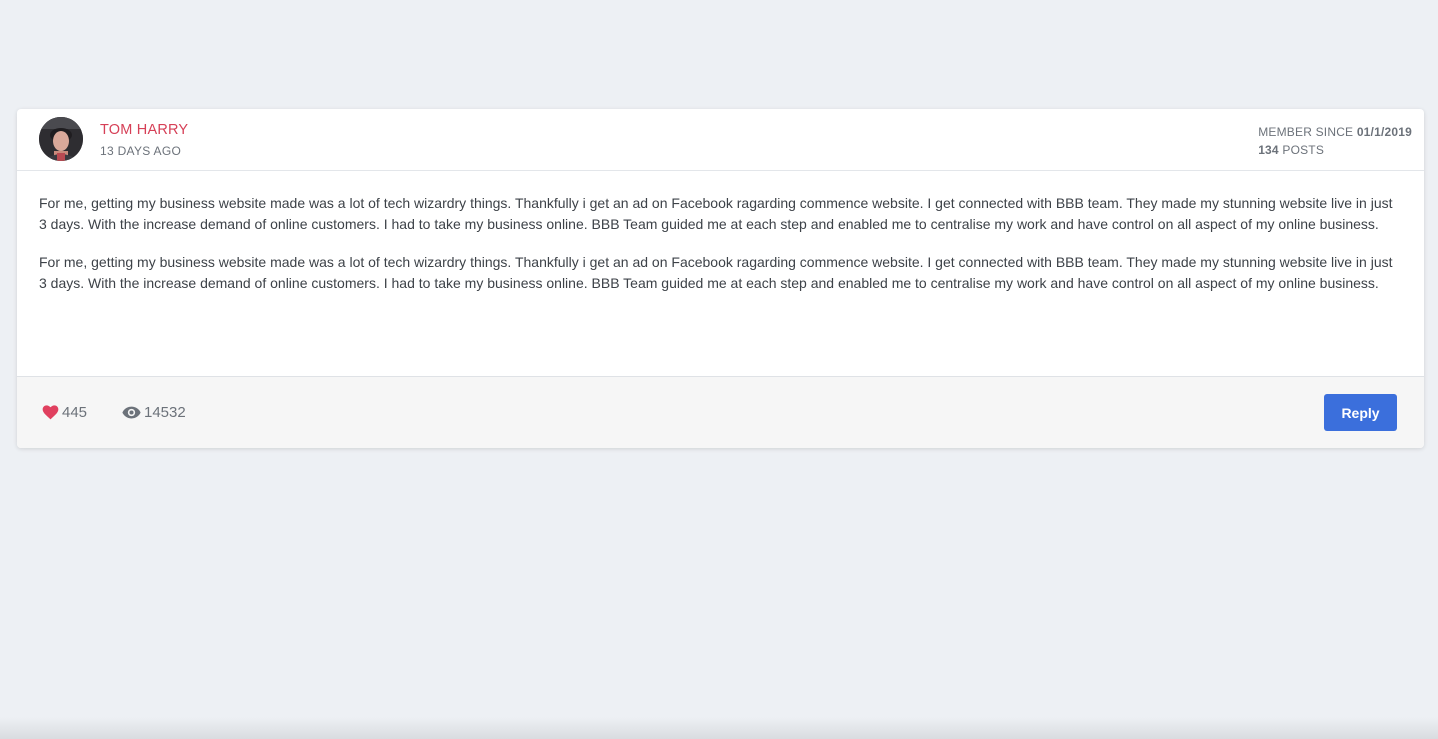  Describe the element at coordinates (1384, 132) in the screenshot. I see `member-since-date: 01/1/2019` at that location.